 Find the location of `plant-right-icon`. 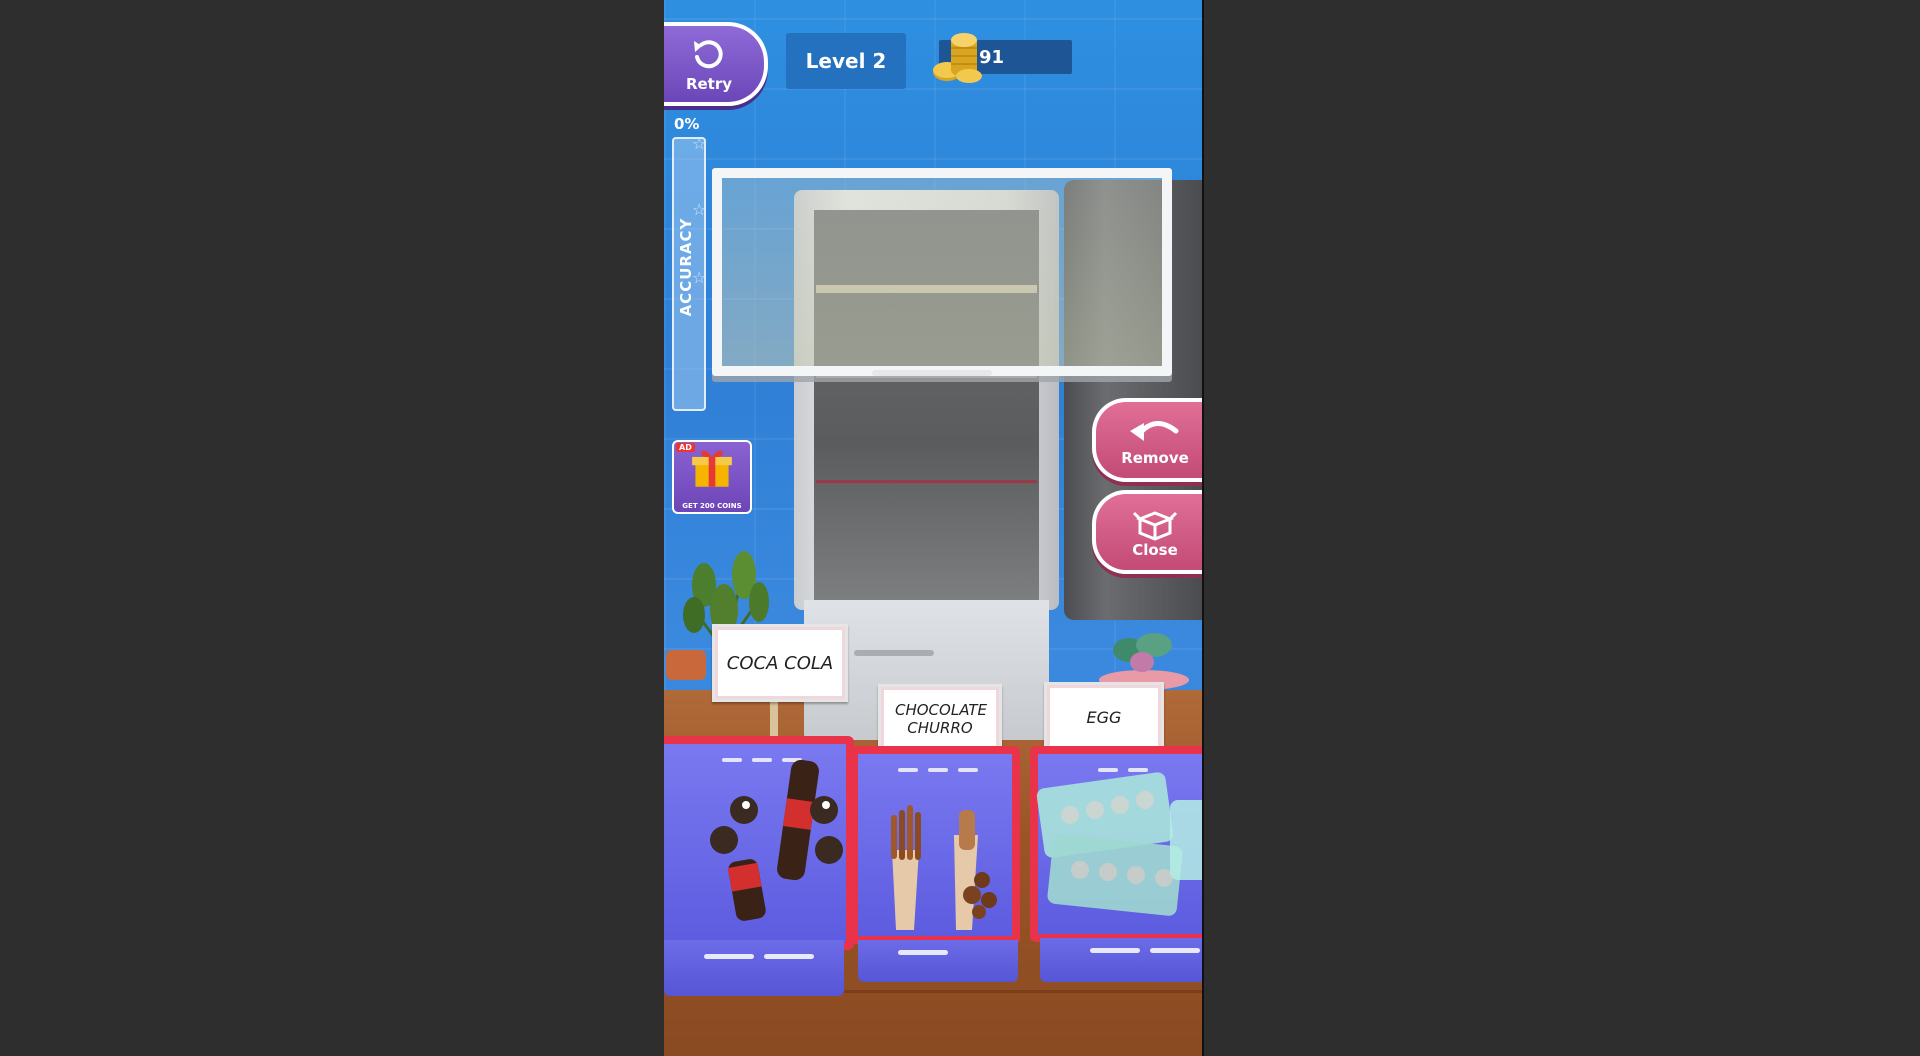

plant-right-icon is located at coordinates (1144, 661).